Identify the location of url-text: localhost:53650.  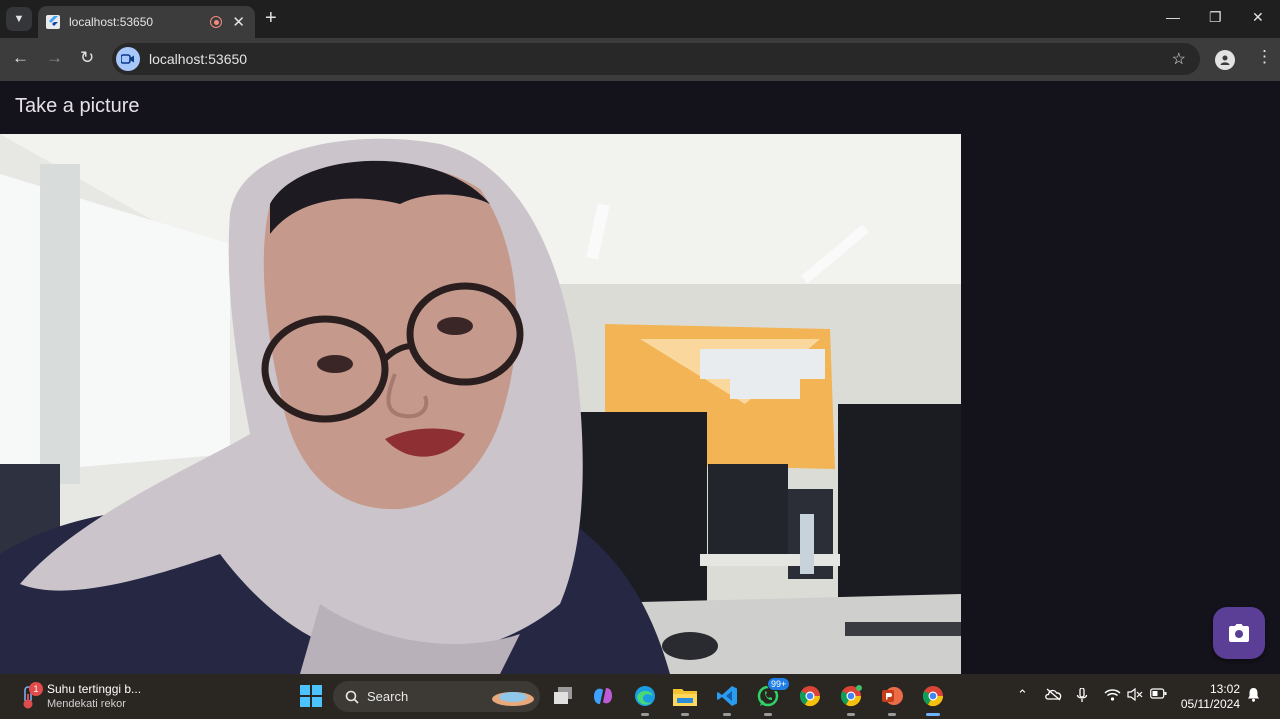
(198, 59).